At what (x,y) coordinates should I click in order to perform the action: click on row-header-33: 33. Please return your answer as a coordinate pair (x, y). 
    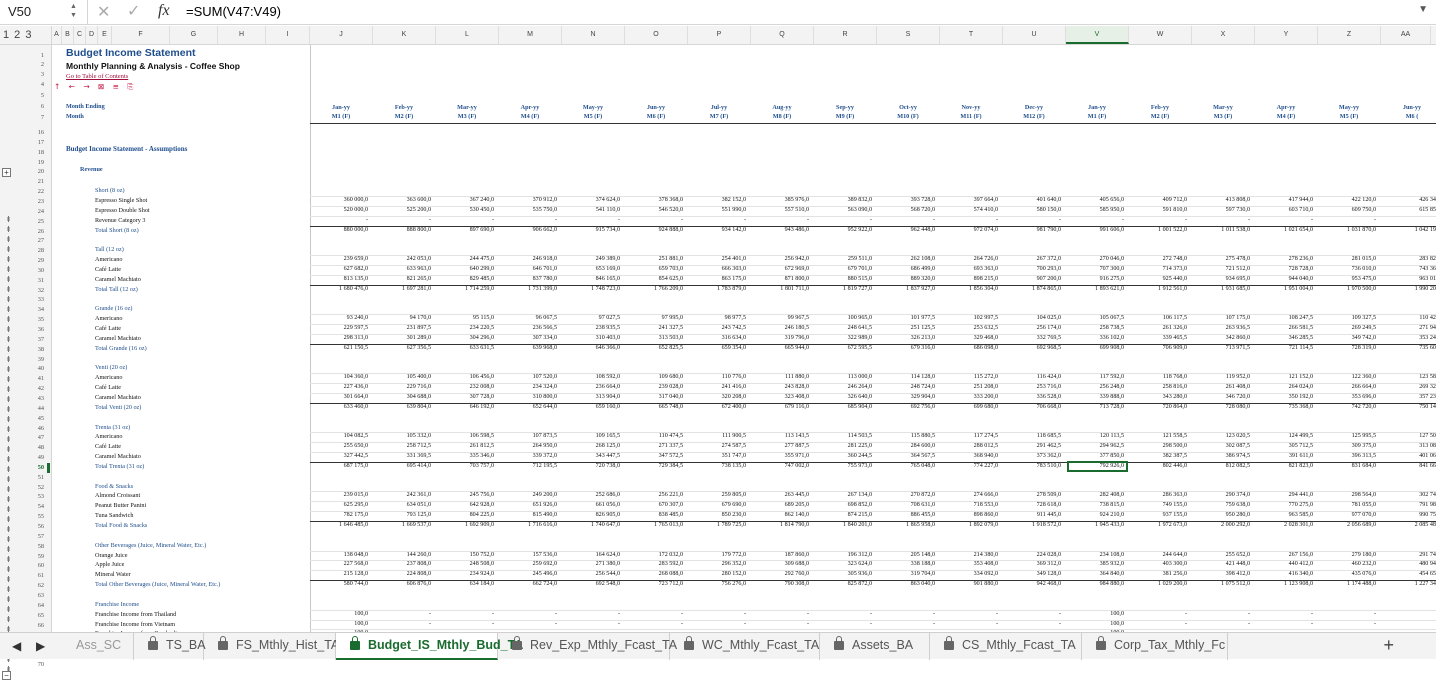
    Looking at the image, I should click on (33, 299).